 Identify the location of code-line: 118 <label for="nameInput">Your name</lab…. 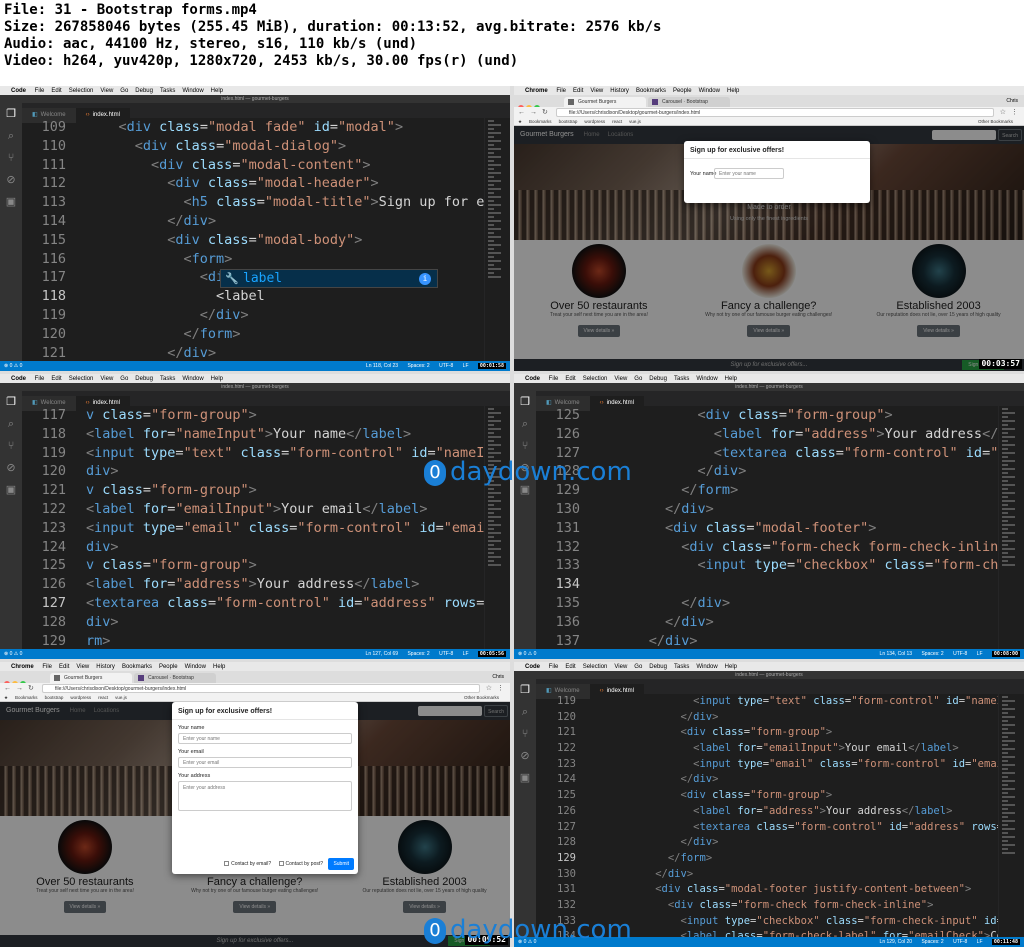
(253, 434).